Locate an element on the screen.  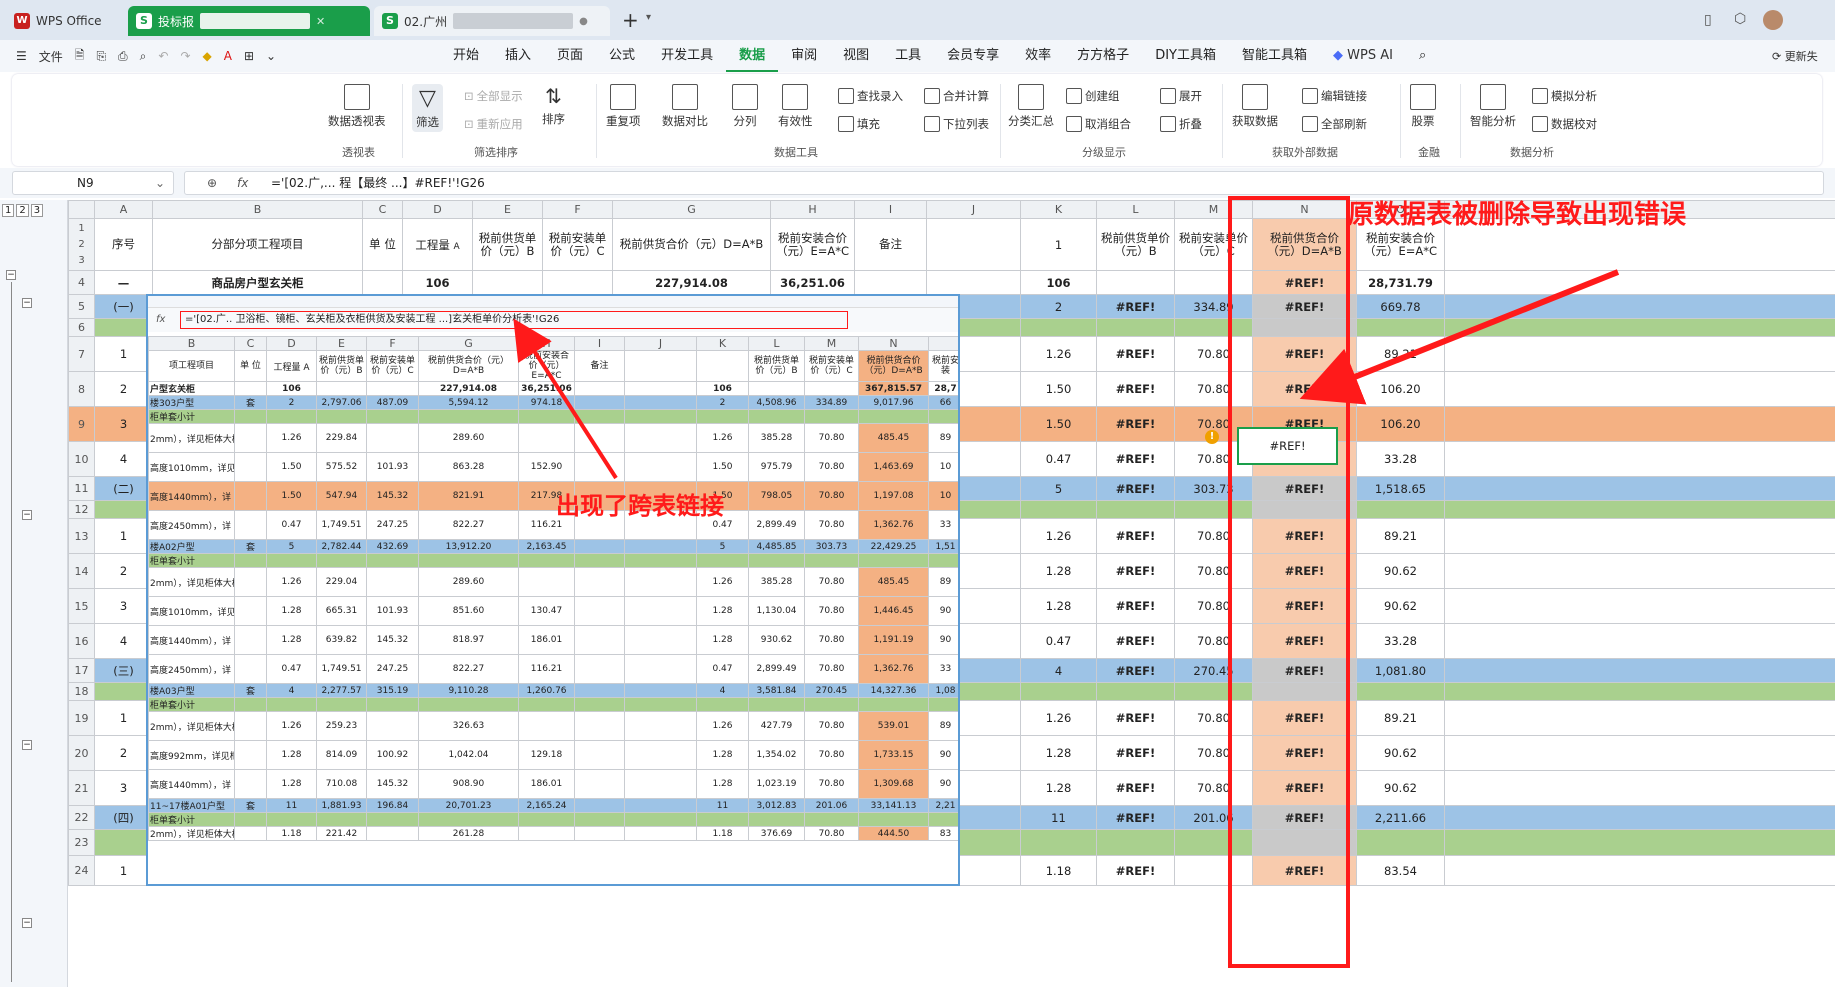
menu-tab-data: 数据 is located at coordinates (752, 56).